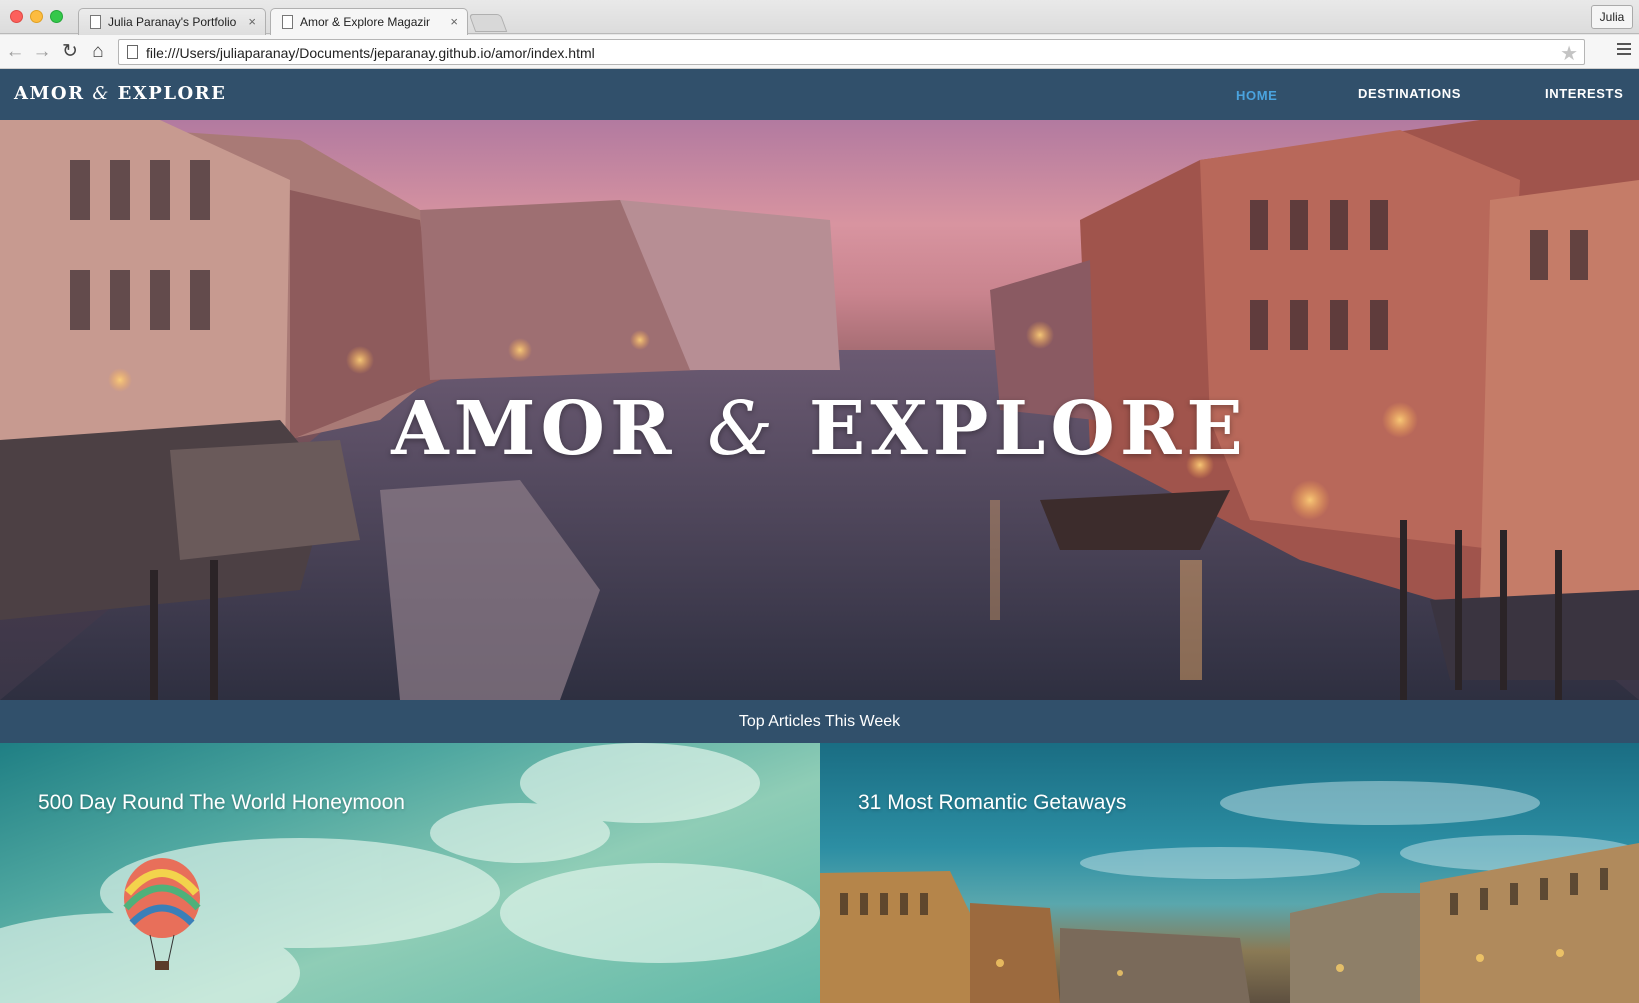  I want to click on new-tab-button, so click(488, 23).